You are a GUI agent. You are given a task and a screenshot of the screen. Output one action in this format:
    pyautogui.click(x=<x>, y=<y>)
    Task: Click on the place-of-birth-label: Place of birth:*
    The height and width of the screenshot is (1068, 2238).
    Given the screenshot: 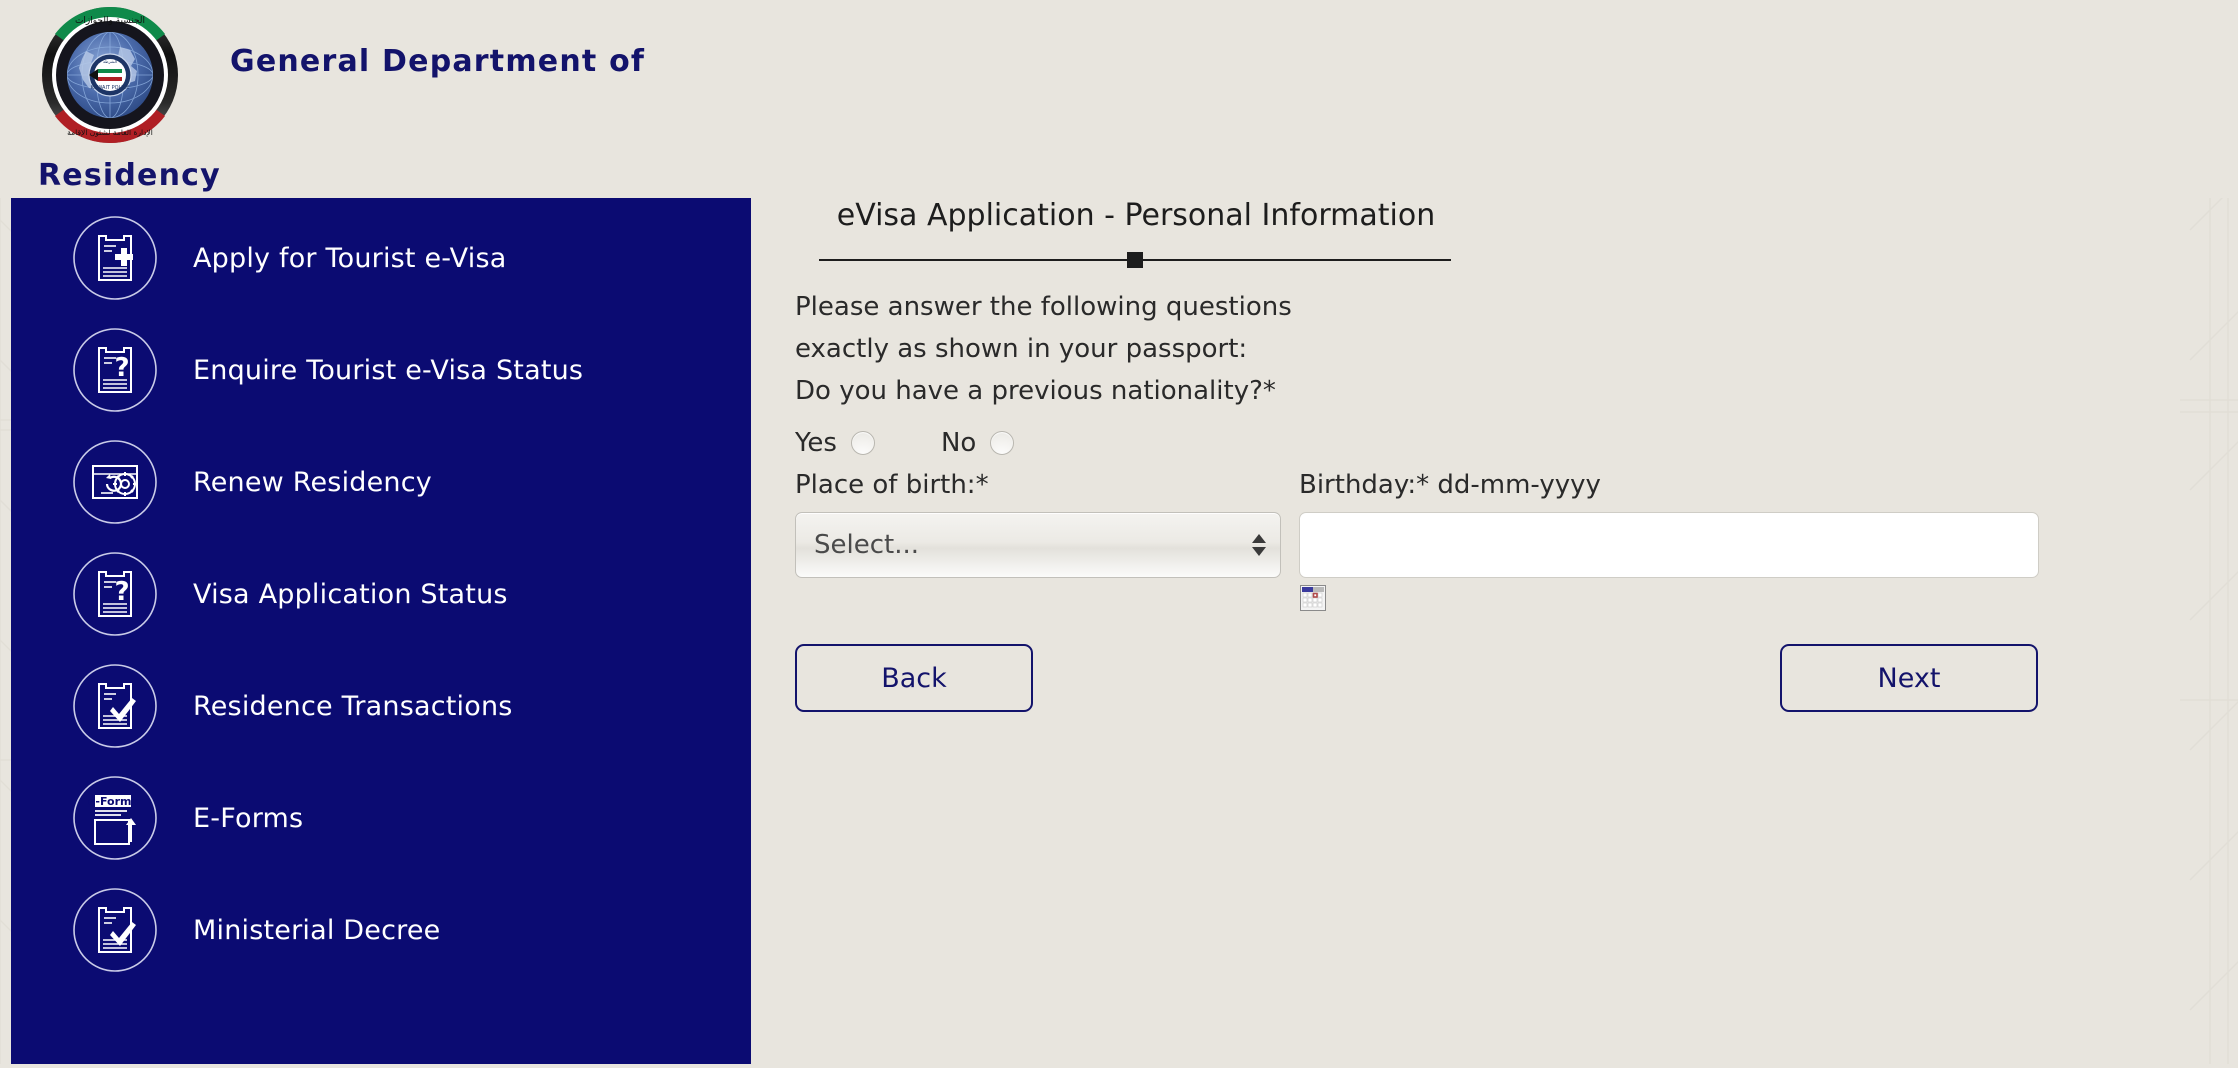 What is the action you would take?
    pyautogui.click(x=892, y=485)
    